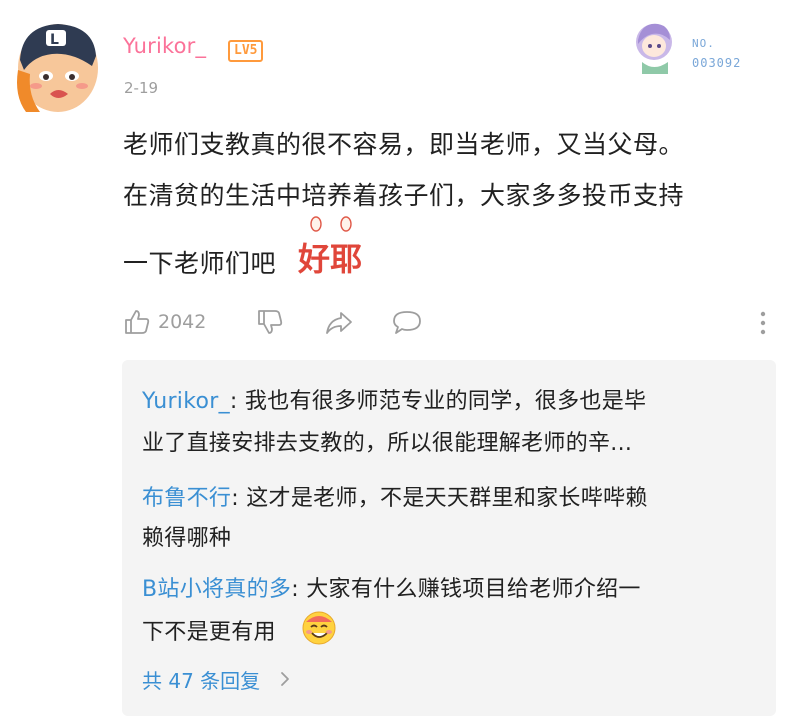 The height and width of the screenshot is (718, 800). Describe the element at coordinates (329, 259) in the screenshot. I see `haoye-emote-text: 好耶` at that location.